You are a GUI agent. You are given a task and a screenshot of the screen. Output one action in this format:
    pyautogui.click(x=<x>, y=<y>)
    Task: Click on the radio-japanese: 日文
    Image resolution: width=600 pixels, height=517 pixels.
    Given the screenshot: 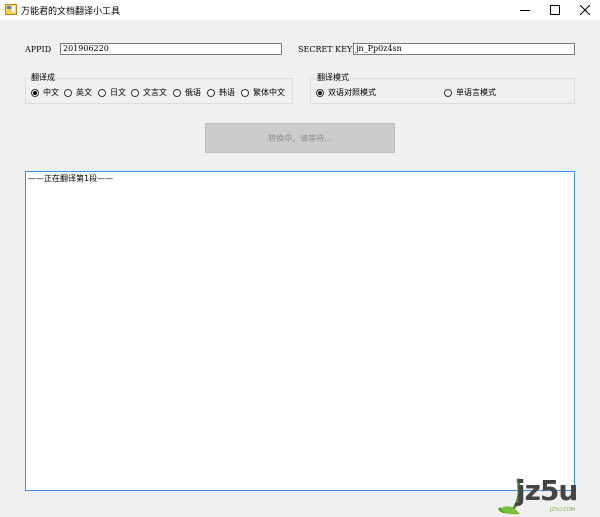 What is the action you would take?
    pyautogui.click(x=112, y=93)
    